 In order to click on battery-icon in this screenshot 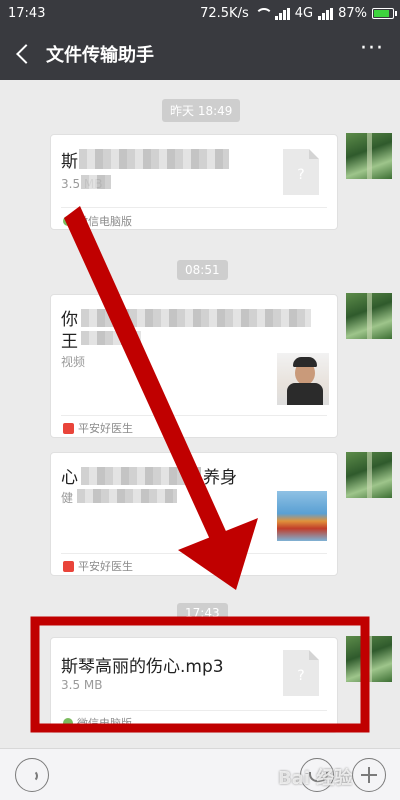, I will do `click(384, 13)`.